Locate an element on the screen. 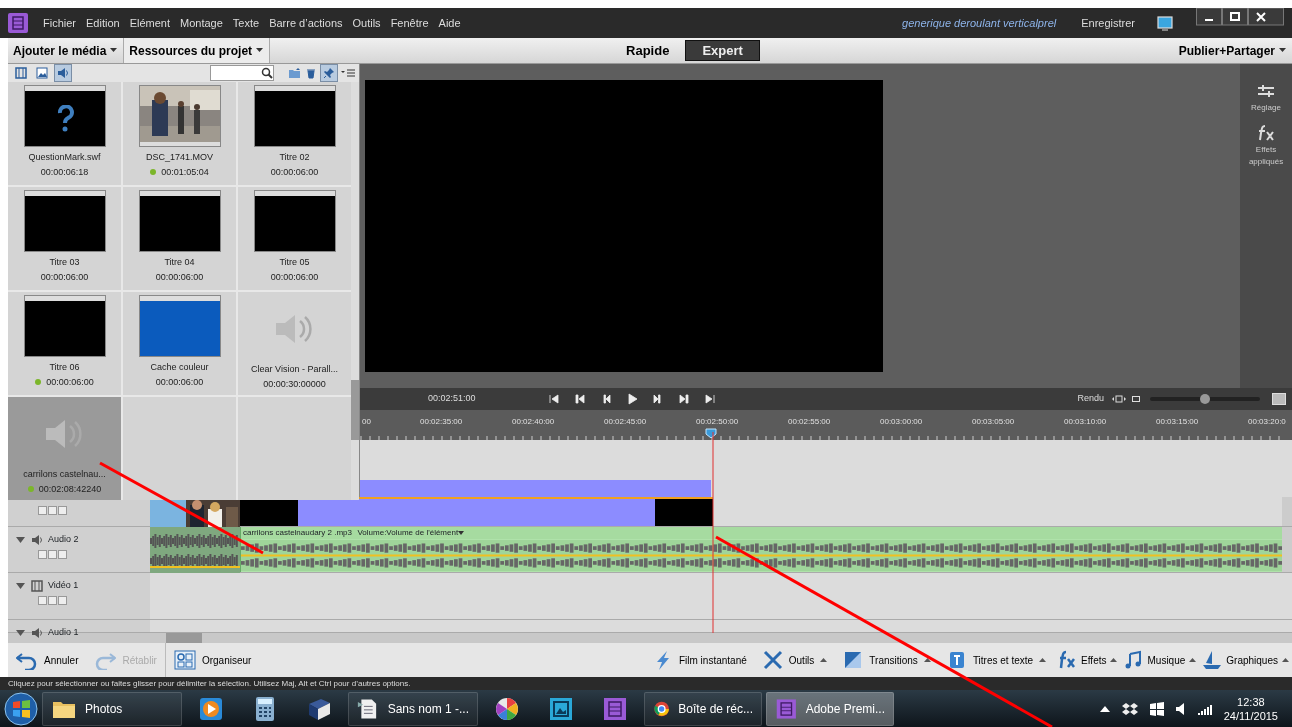 The width and height of the screenshot is (1292, 727). media-item: Titre 06 00:00:06:00 is located at coordinates (64, 343).